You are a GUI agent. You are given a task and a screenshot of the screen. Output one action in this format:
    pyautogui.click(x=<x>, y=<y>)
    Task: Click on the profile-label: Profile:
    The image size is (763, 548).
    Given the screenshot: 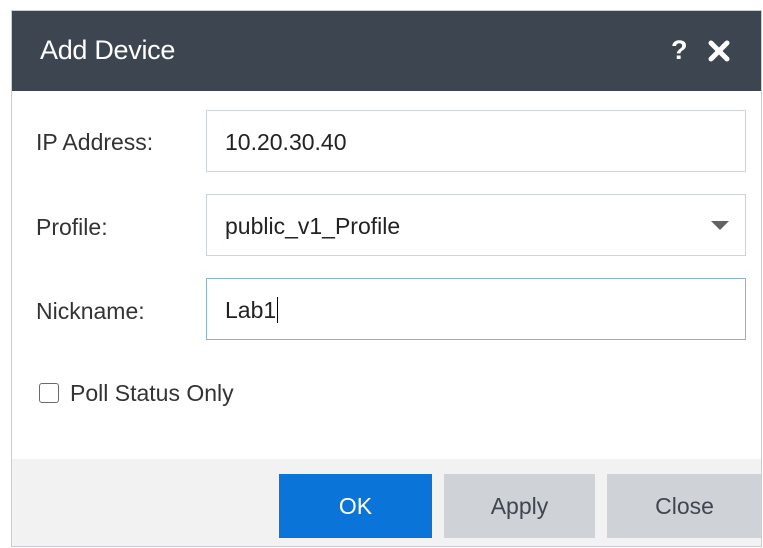 What is the action you would take?
    pyautogui.click(x=72, y=227)
    